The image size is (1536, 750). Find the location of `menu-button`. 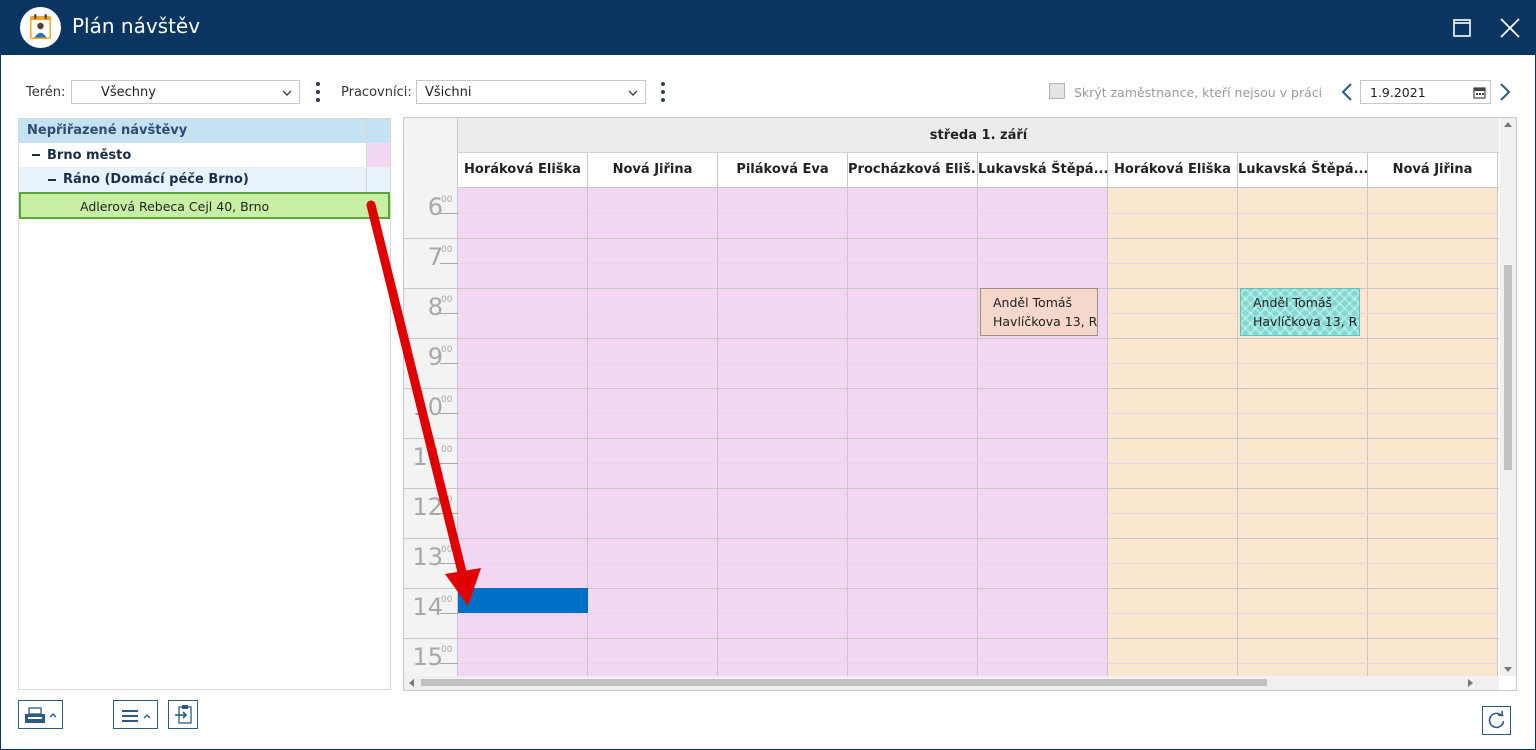

menu-button is located at coordinates (135, 714).